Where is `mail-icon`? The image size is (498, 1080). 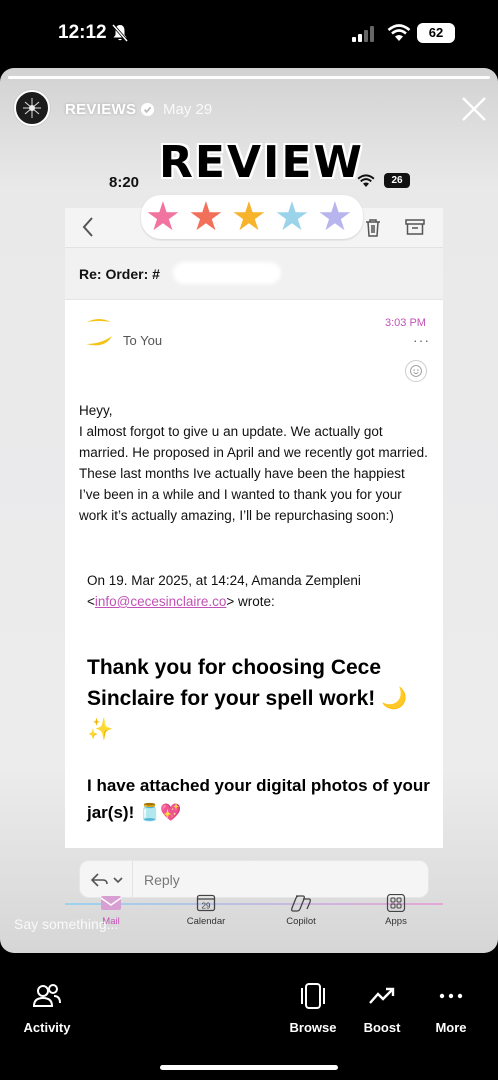 mail-icon is located at coordinates (111, 903).